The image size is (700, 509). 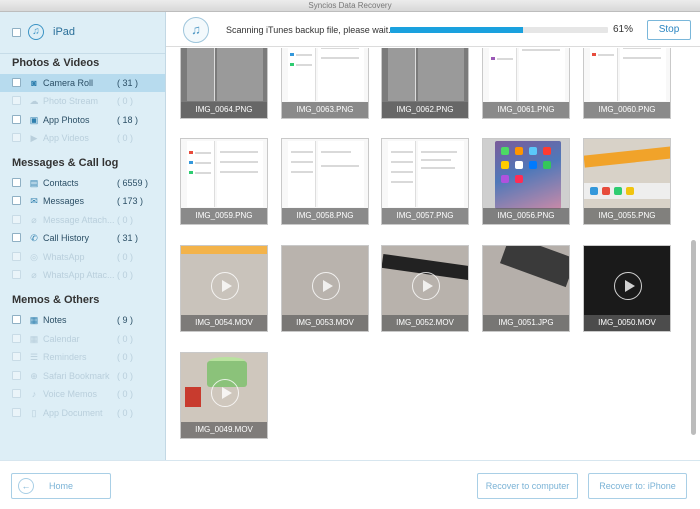 I want to click on device-name: iPad, so click(x=64, y=32).